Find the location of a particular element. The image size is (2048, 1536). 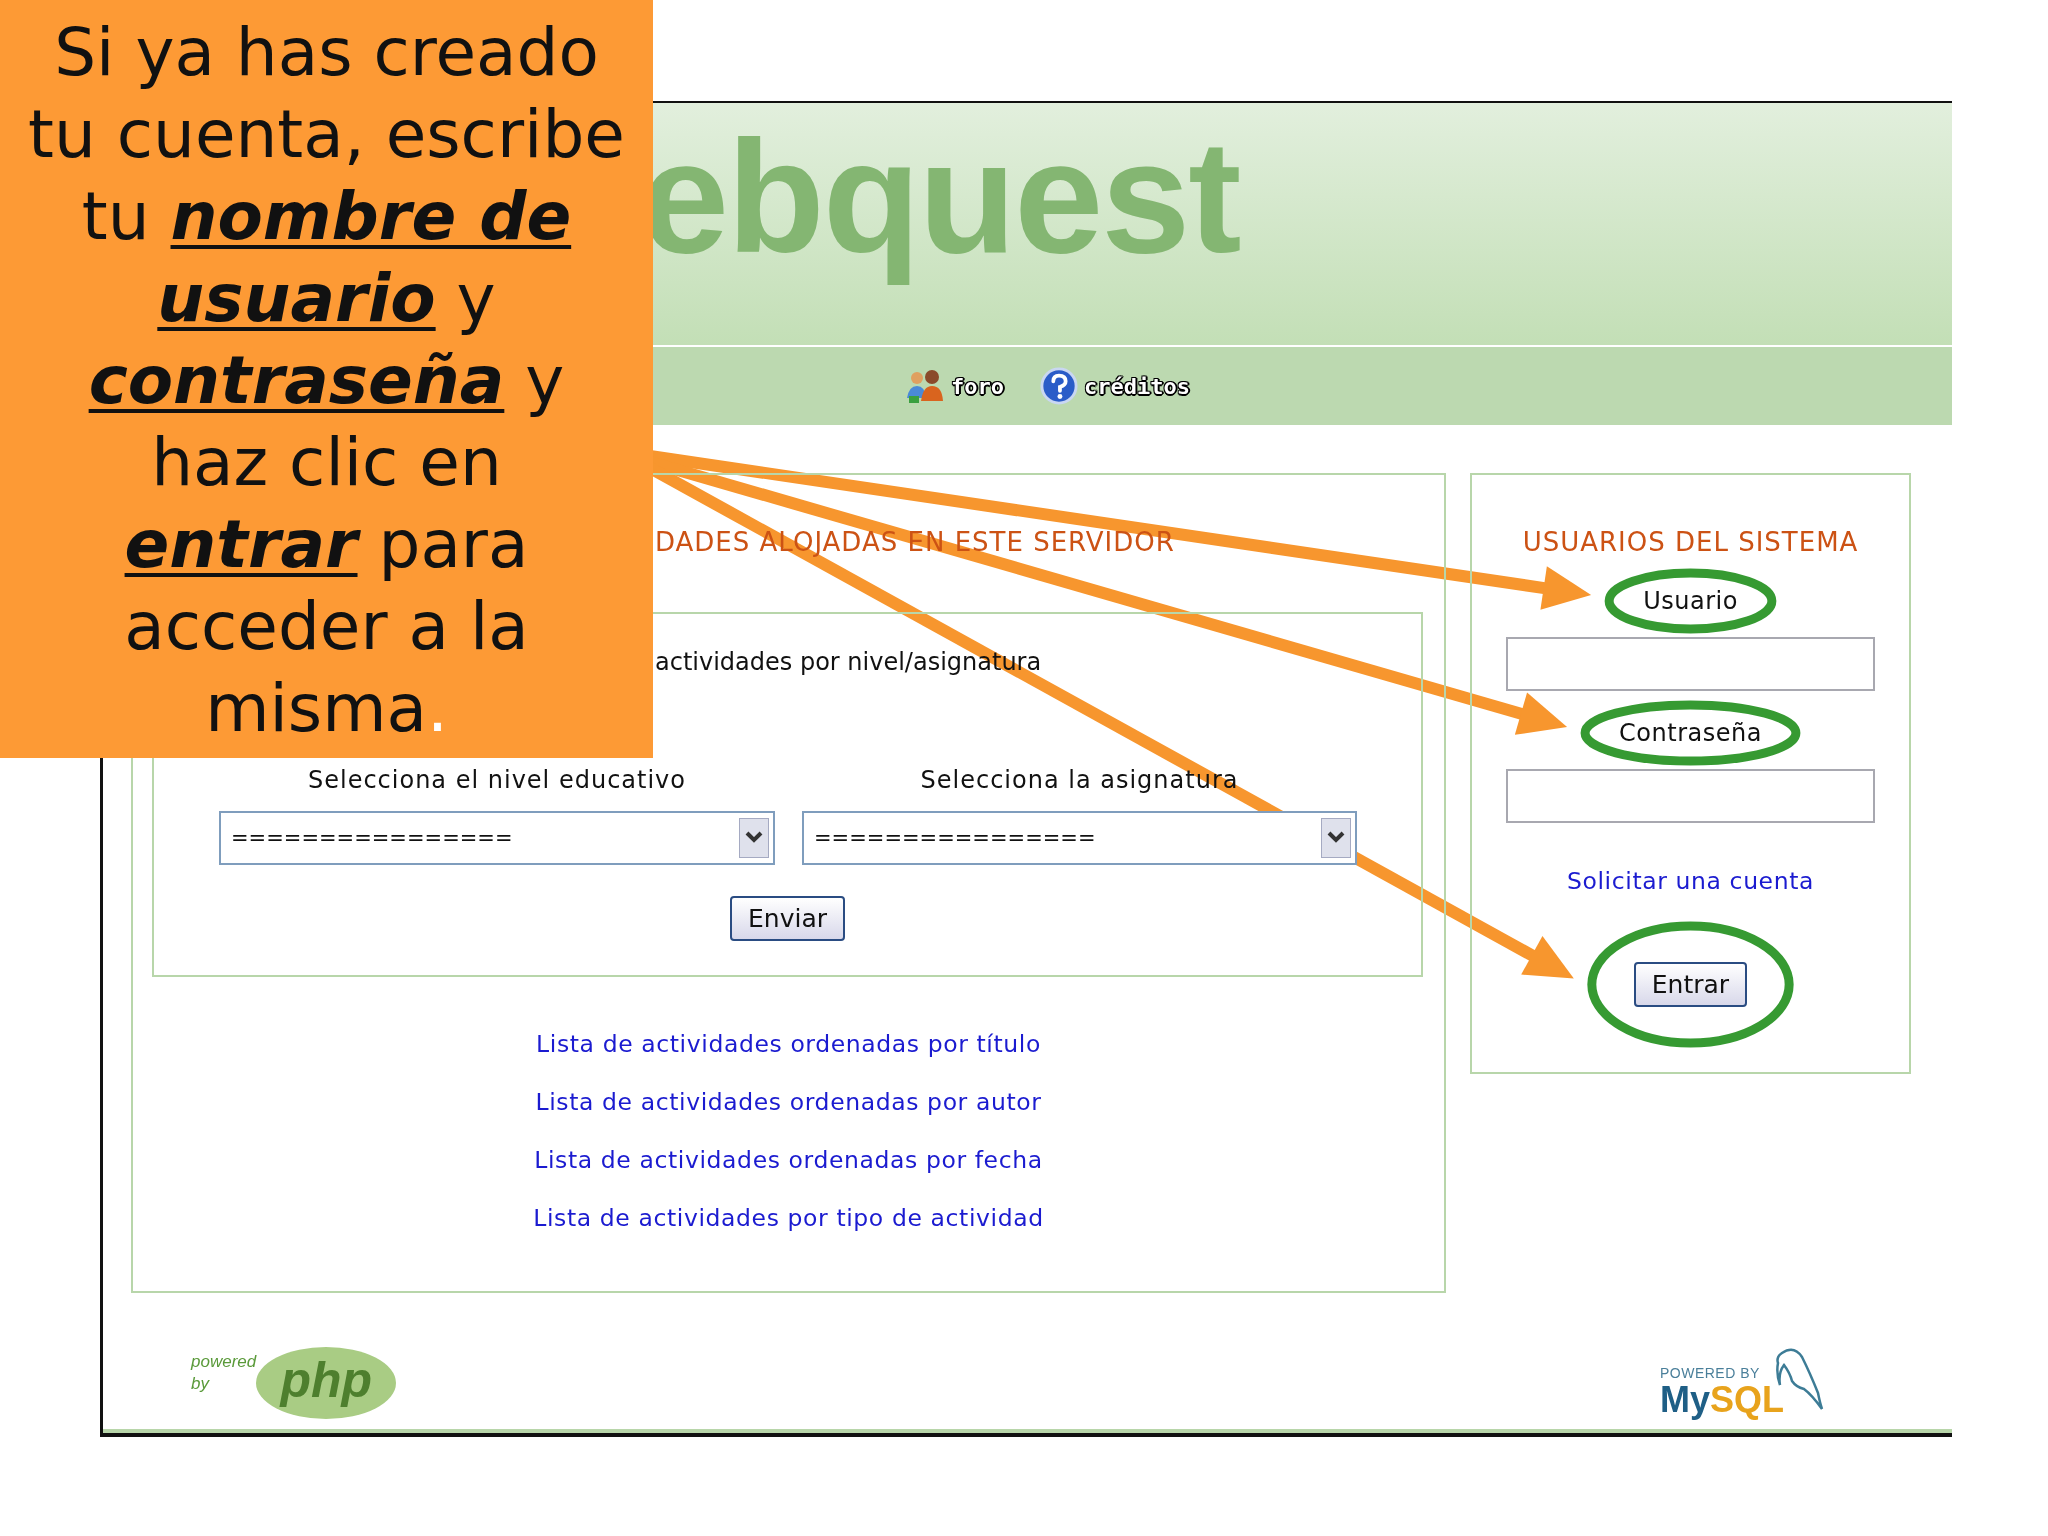

activity-link: Lista de actividades por tipo de actividad is located at coordinates (788, 1218).